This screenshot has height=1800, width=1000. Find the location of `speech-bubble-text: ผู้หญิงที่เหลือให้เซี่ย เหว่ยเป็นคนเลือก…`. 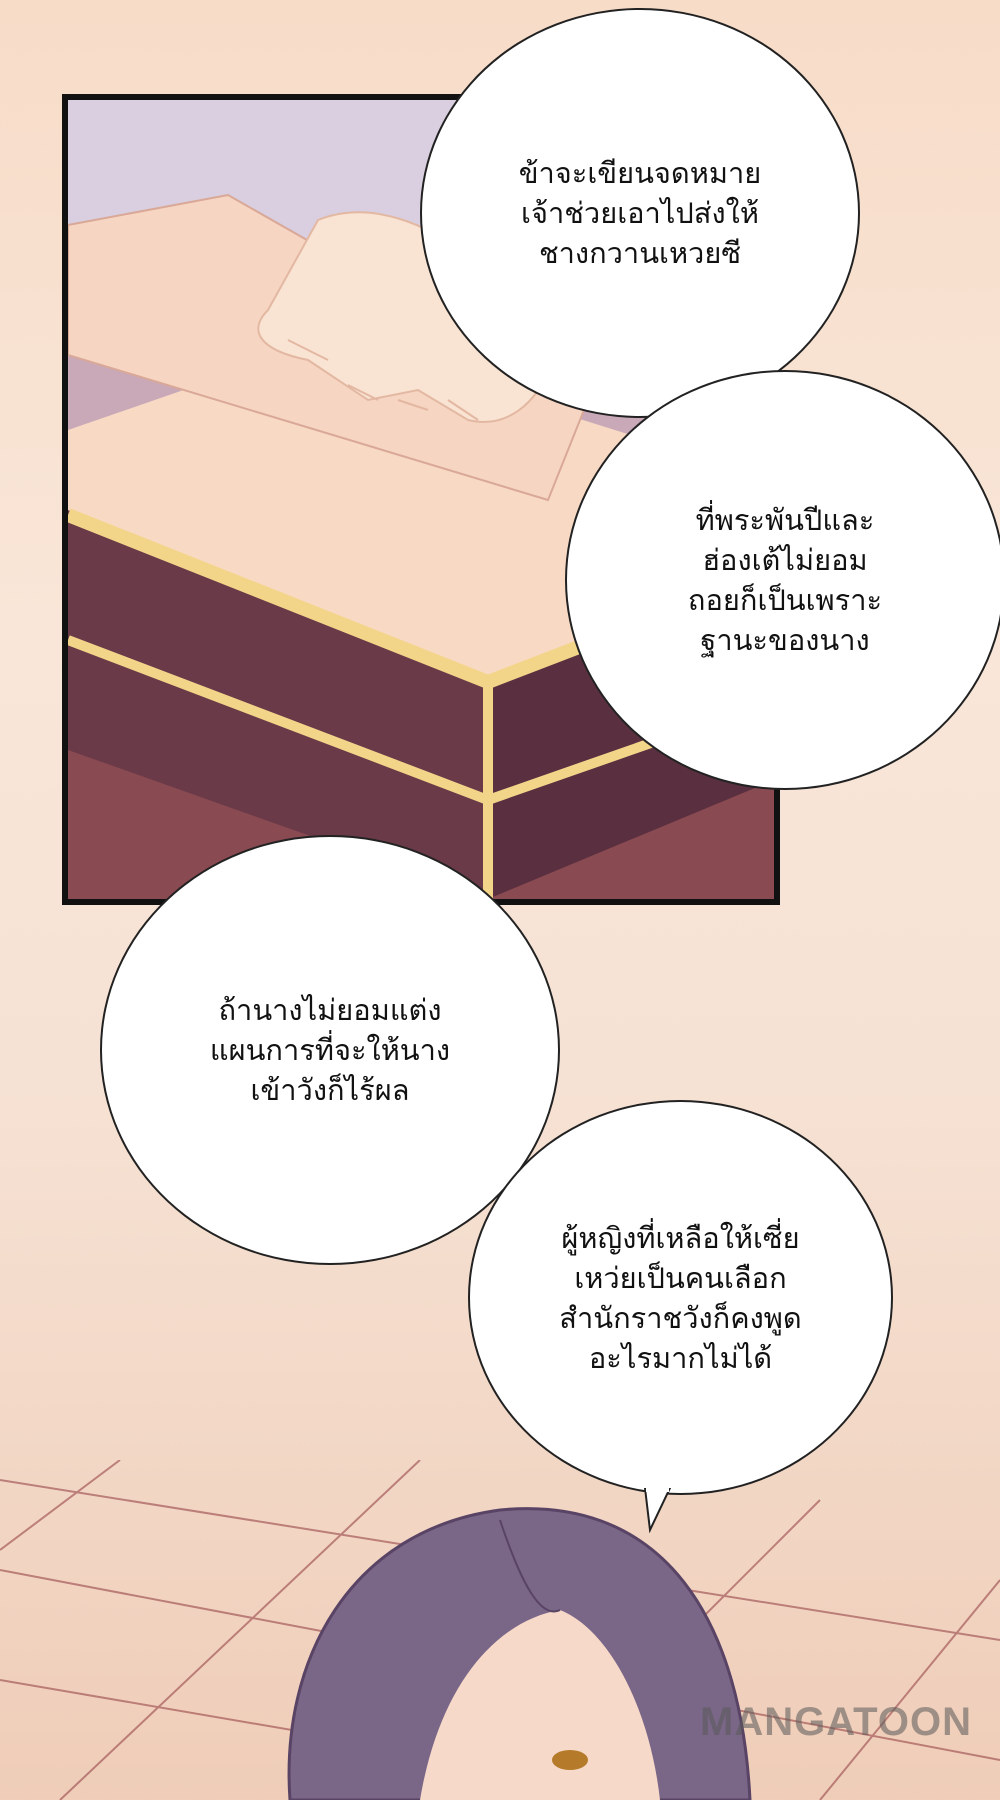

speech-bubble-text: ผู้หญิงที่เหลือให้เซี่ย เหว่ยเป็นคนเลือก… is located at coordinates (680, 1297).